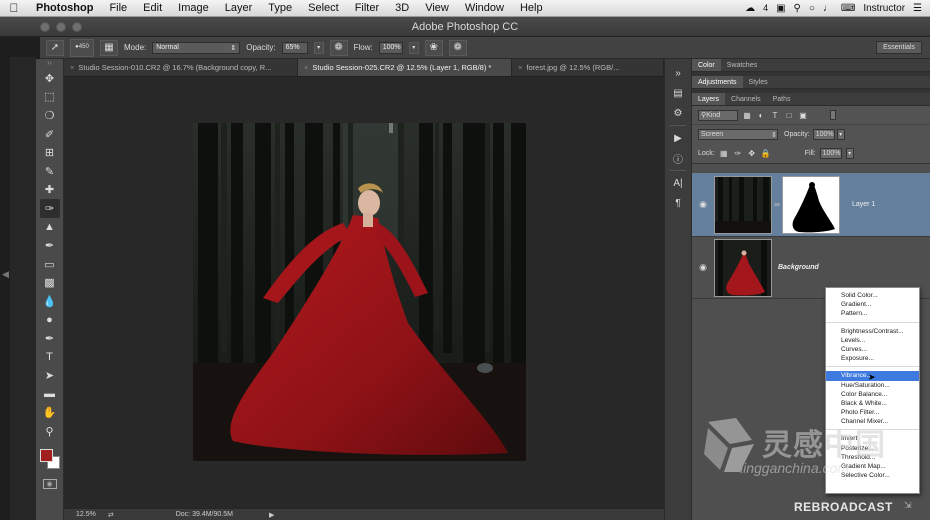  Describe the element at coordinates (798, 267) in the screenshot. I see `layer-name: Background` at that location.